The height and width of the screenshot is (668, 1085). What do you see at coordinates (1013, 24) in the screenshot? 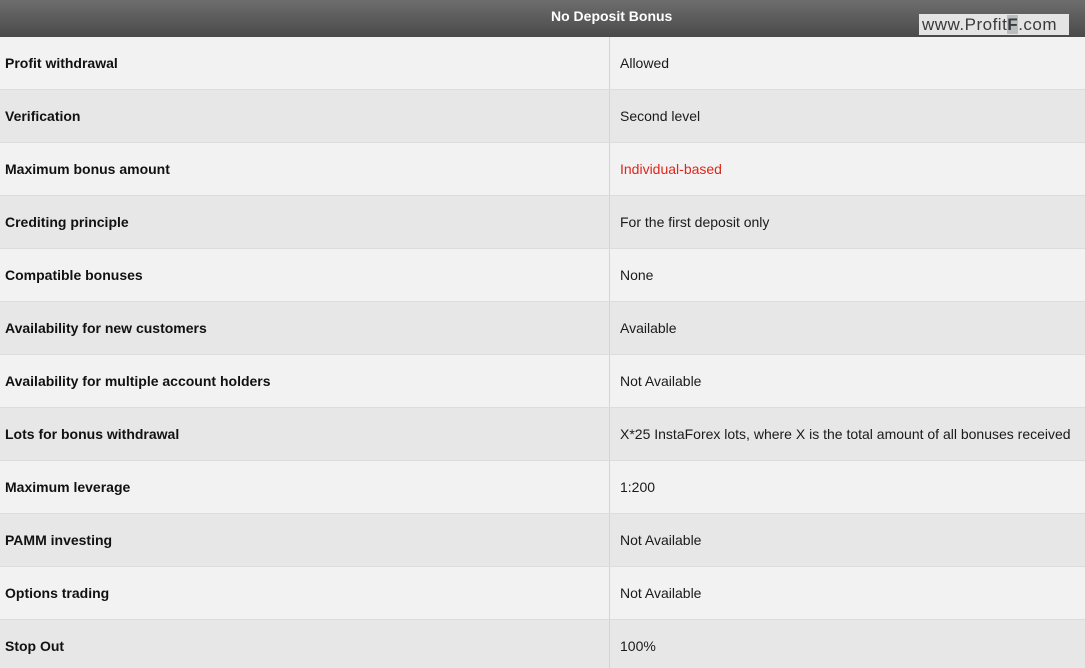
I see `watermark-letter-f: F` at bounding box center [1013, 24].